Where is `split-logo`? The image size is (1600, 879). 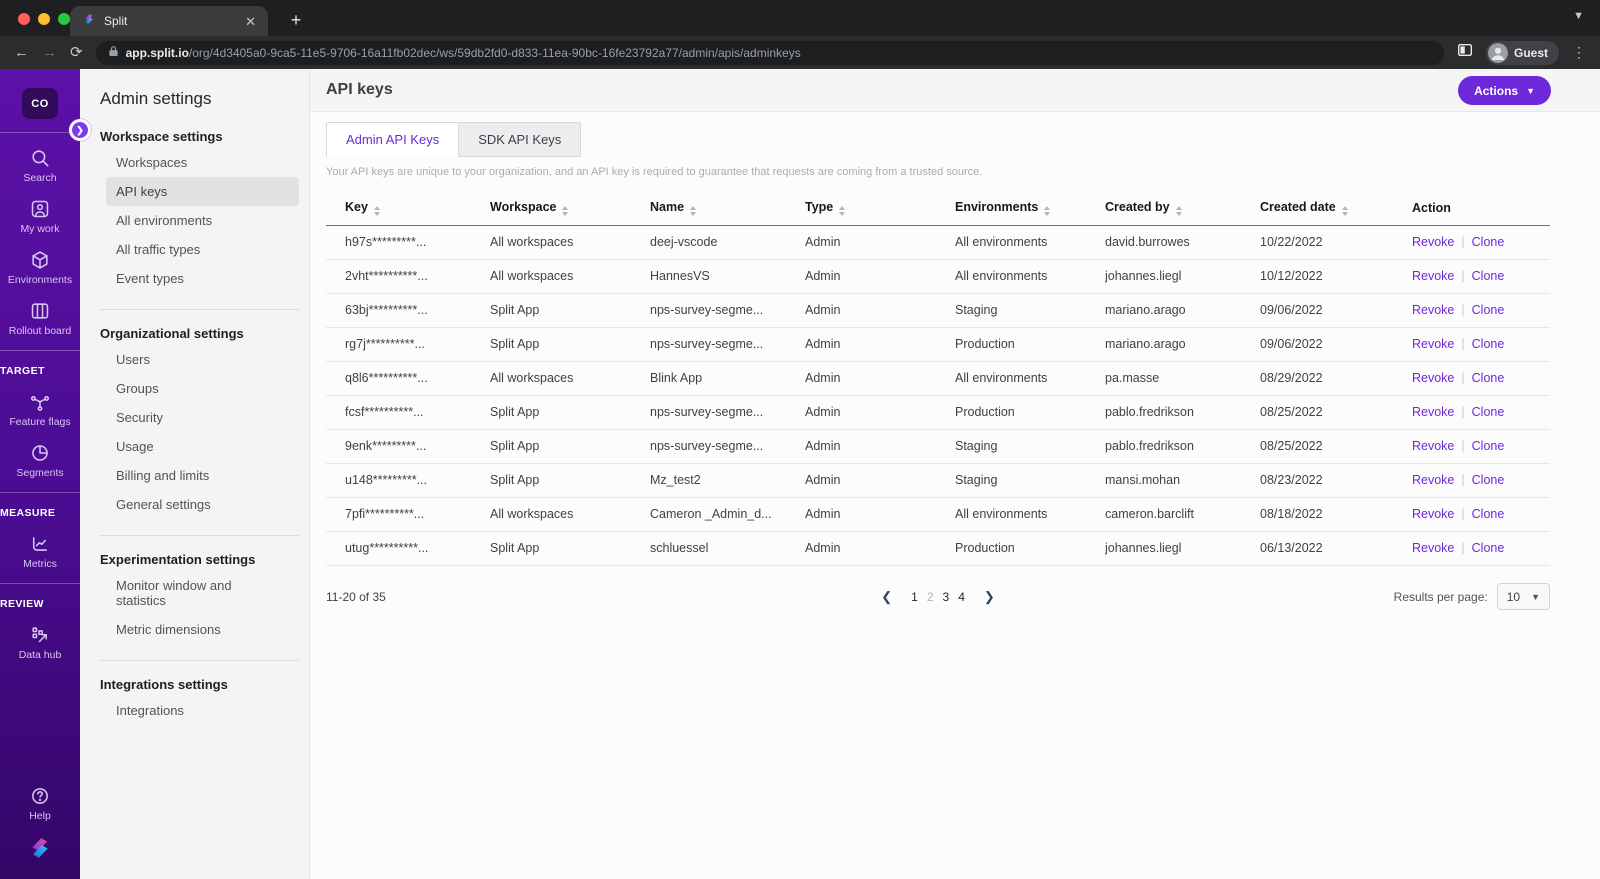
split-logo is located at coordinates (40, 850).